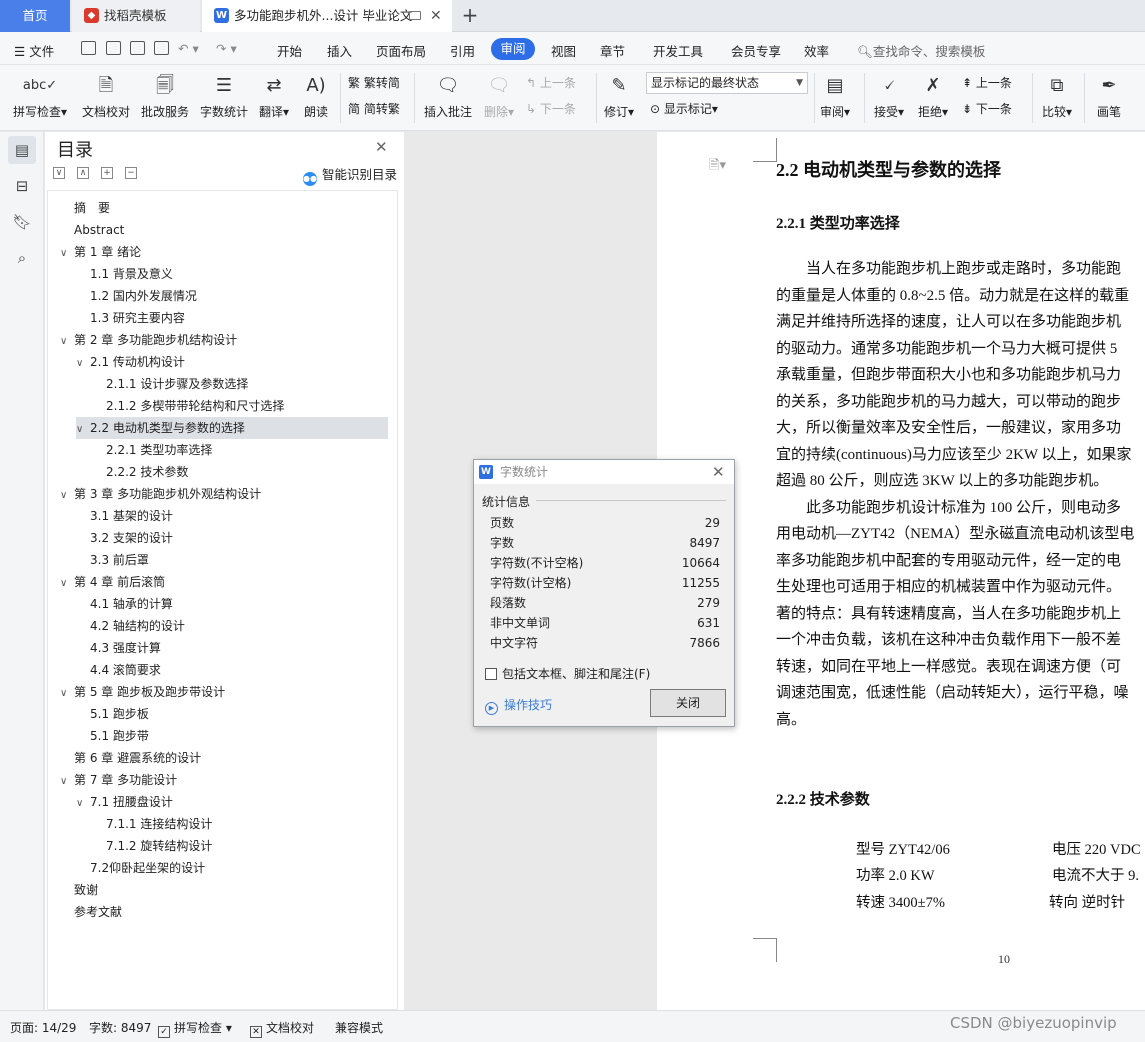 Image resolution: width=1145 pixels, height=1042 pixels. Describe the element at coordinates (816, 50) in the screenshot. I see `menu-efficiency: 效率` at that location.